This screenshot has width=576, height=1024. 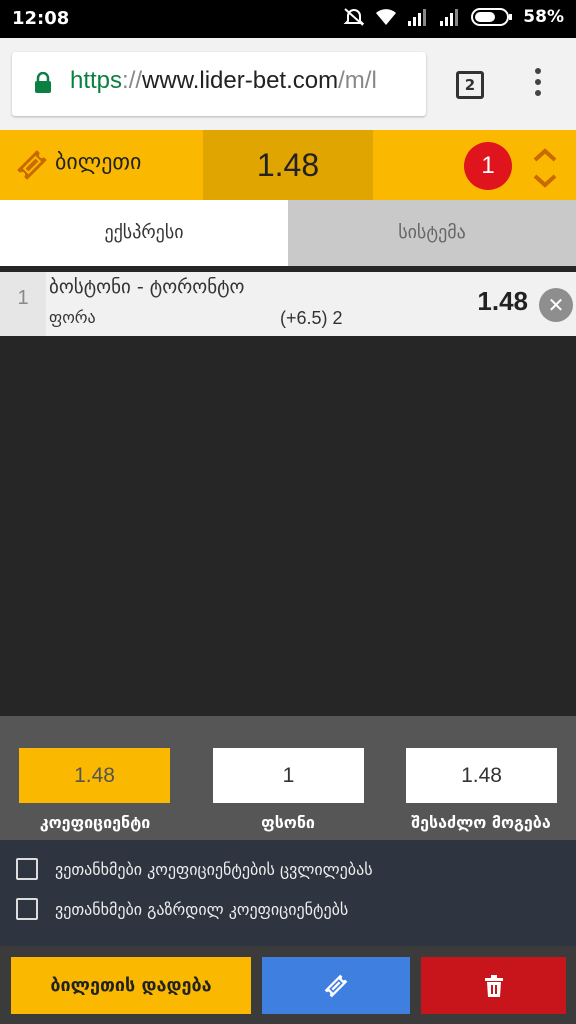 What do you see at coordinates (214, 869) in the screenshot?
I see `accept-odds-change-label: ვეთანხმები კოეფიციენტების ცვლილებას` at bounding box center [214, 869].